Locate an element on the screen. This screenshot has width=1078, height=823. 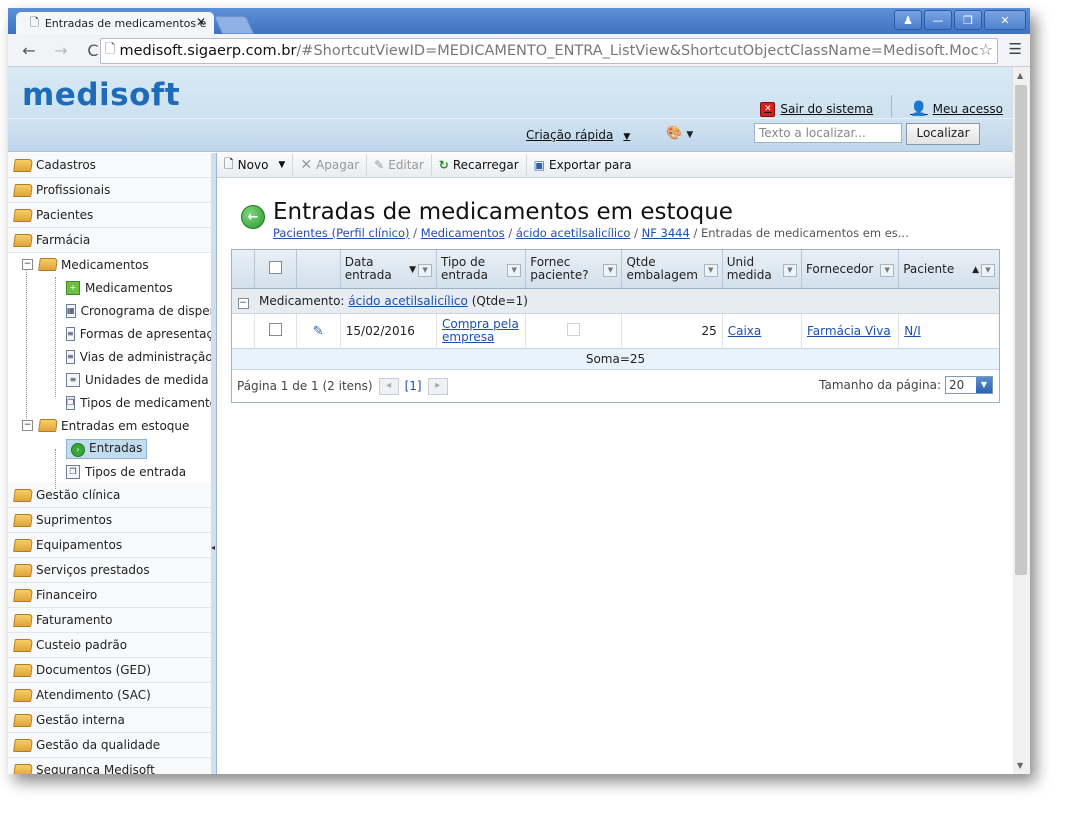
tree-item: + Medicamentos is located at coordinates (109, 287).